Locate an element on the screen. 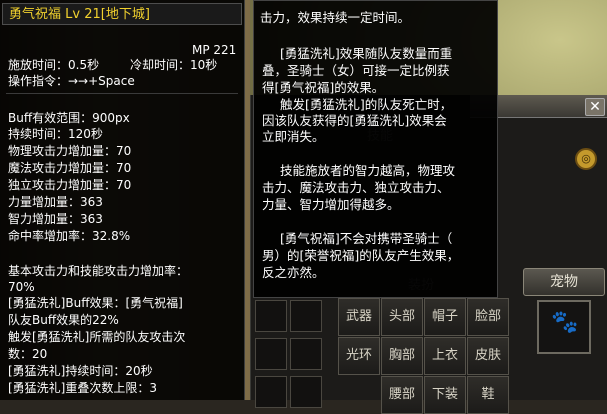  desc-line: 击力、魔法攻击力、独立攻击力、 is located at coordinates (356, 187).